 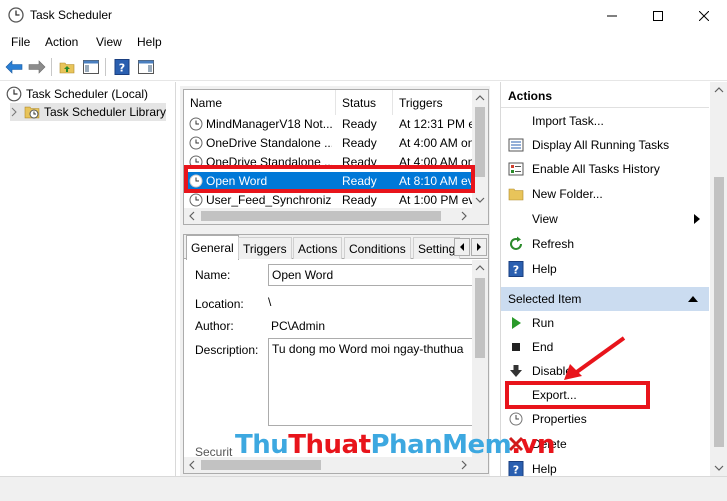 I want to click on tab-scroll-left-button, so click(x=462, y=247).